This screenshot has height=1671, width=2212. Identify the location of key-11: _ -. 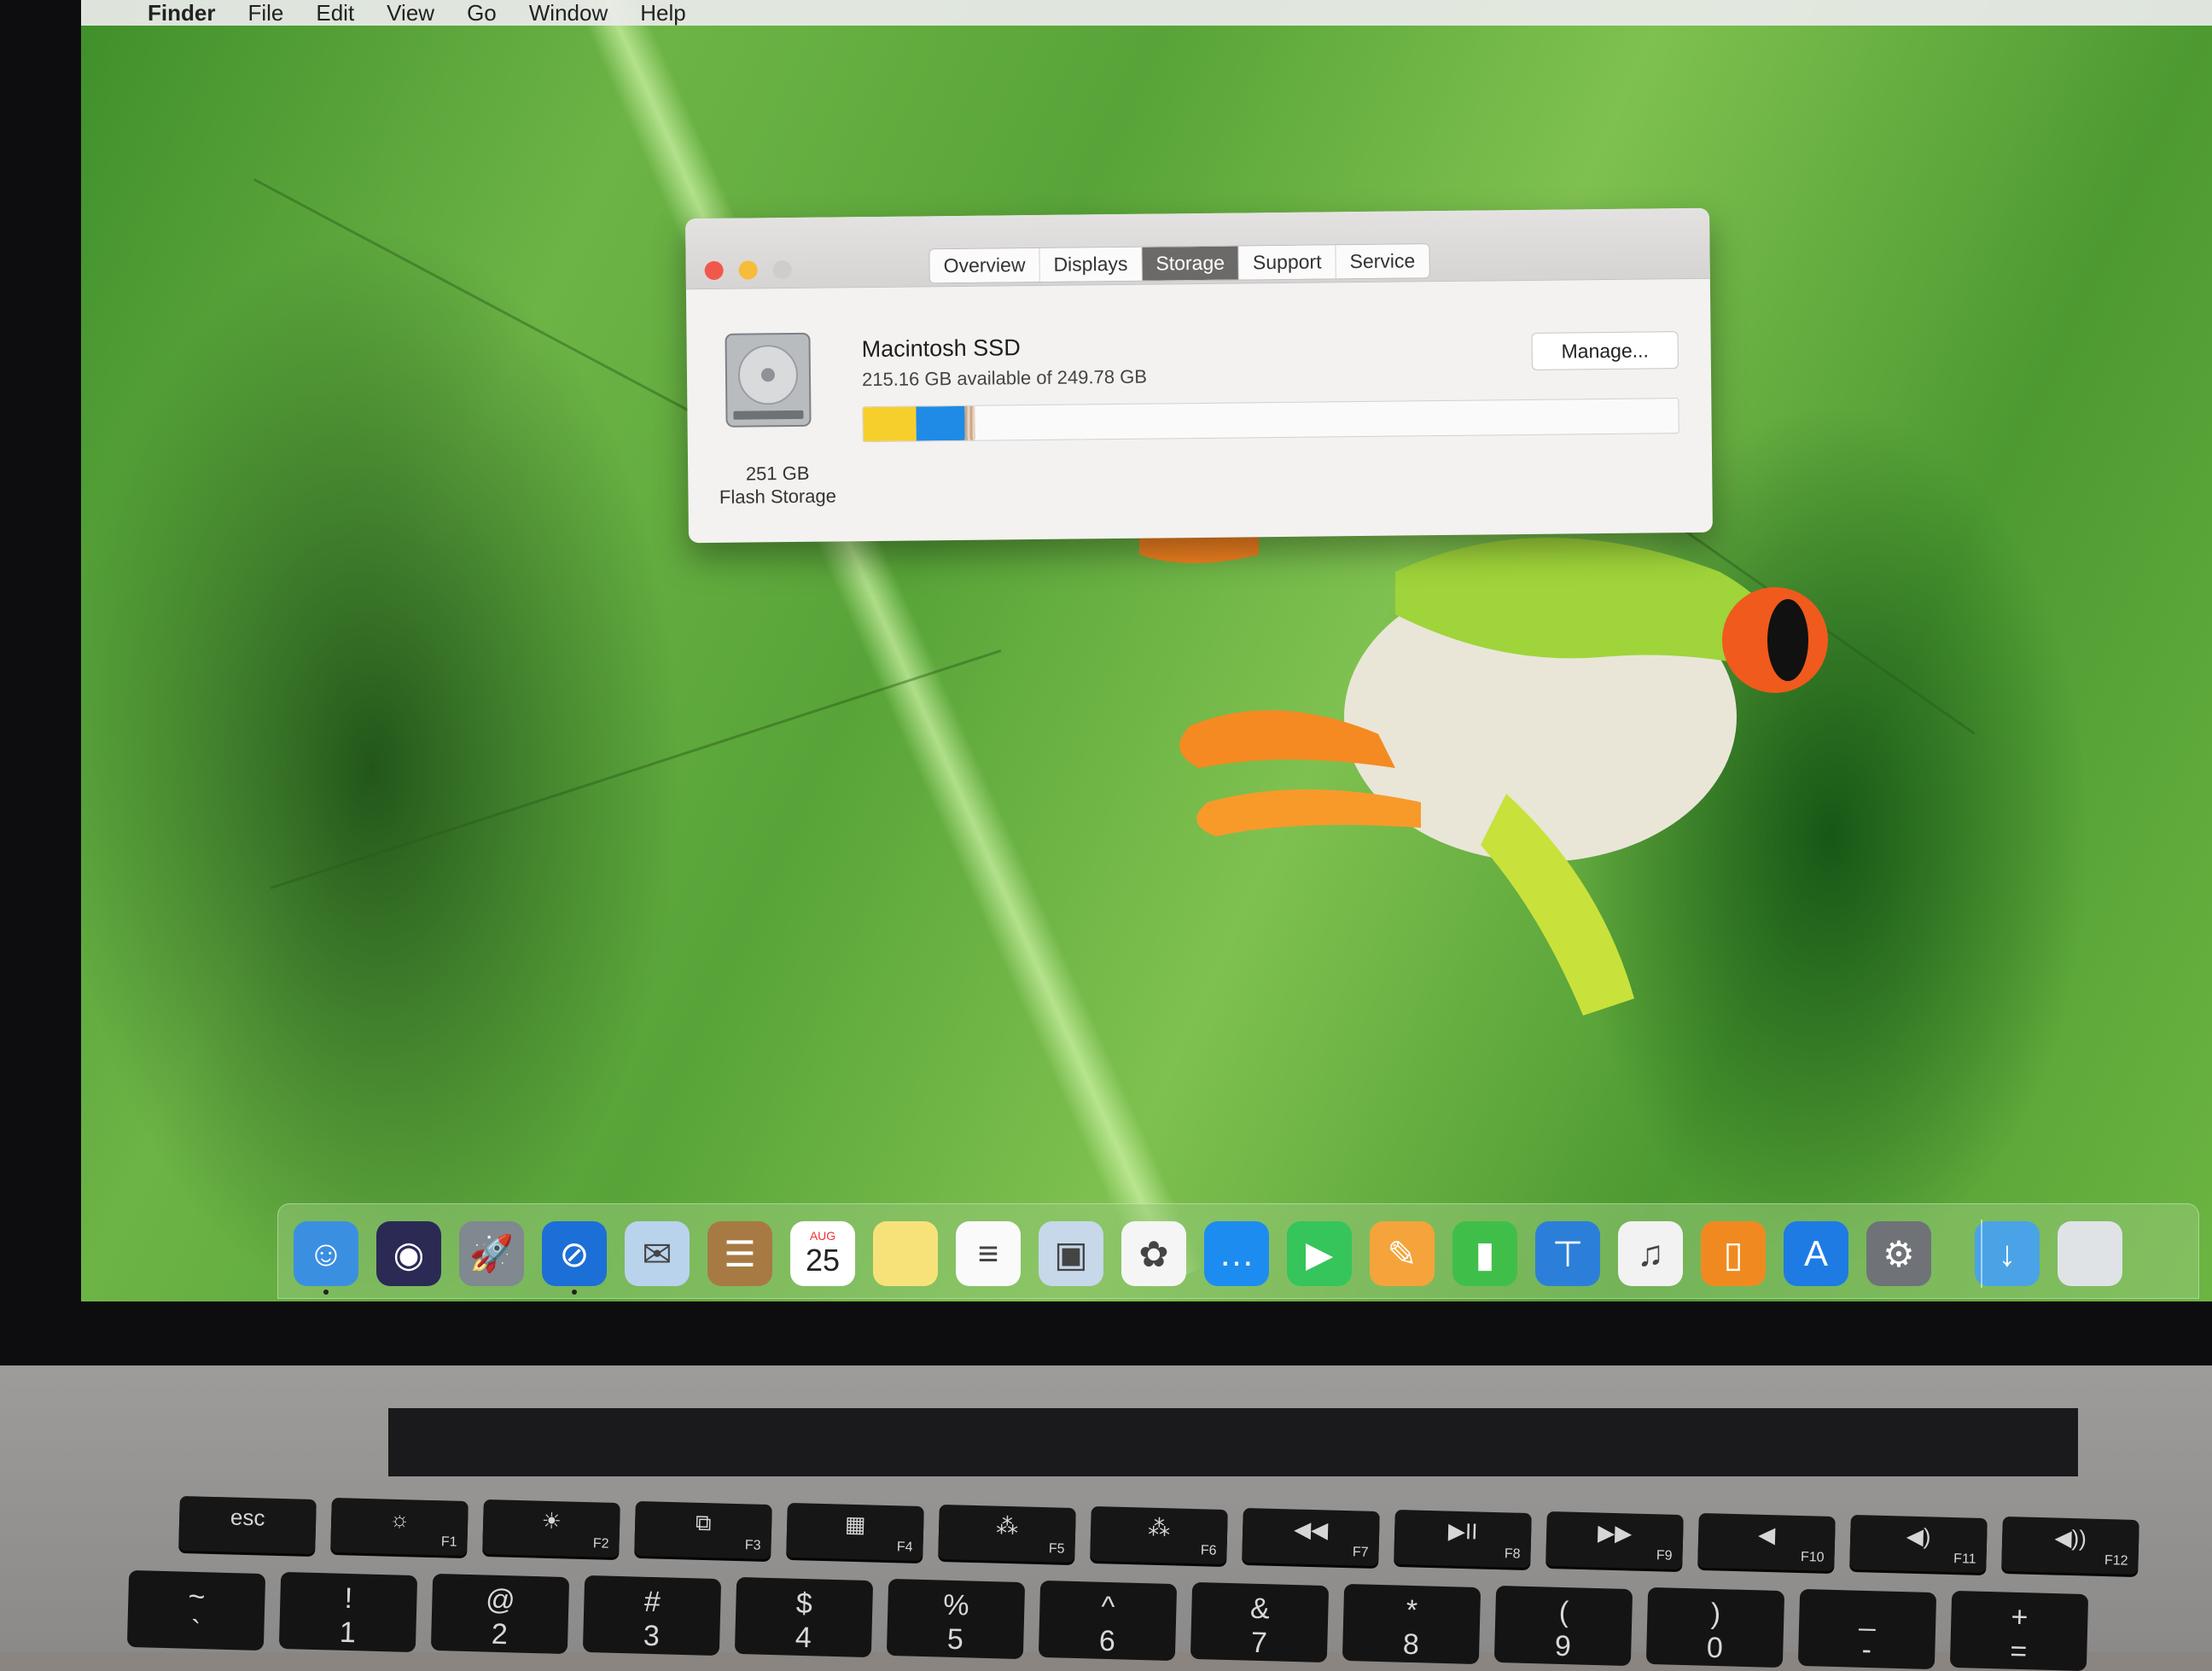
(1867, 1629).